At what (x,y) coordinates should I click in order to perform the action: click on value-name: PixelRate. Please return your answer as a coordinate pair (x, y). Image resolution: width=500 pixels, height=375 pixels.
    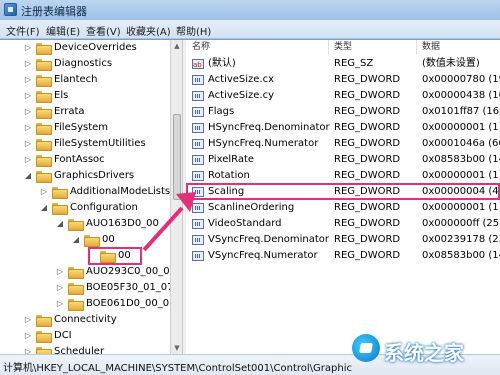
    Looking at the image, I should click on (231, 159).